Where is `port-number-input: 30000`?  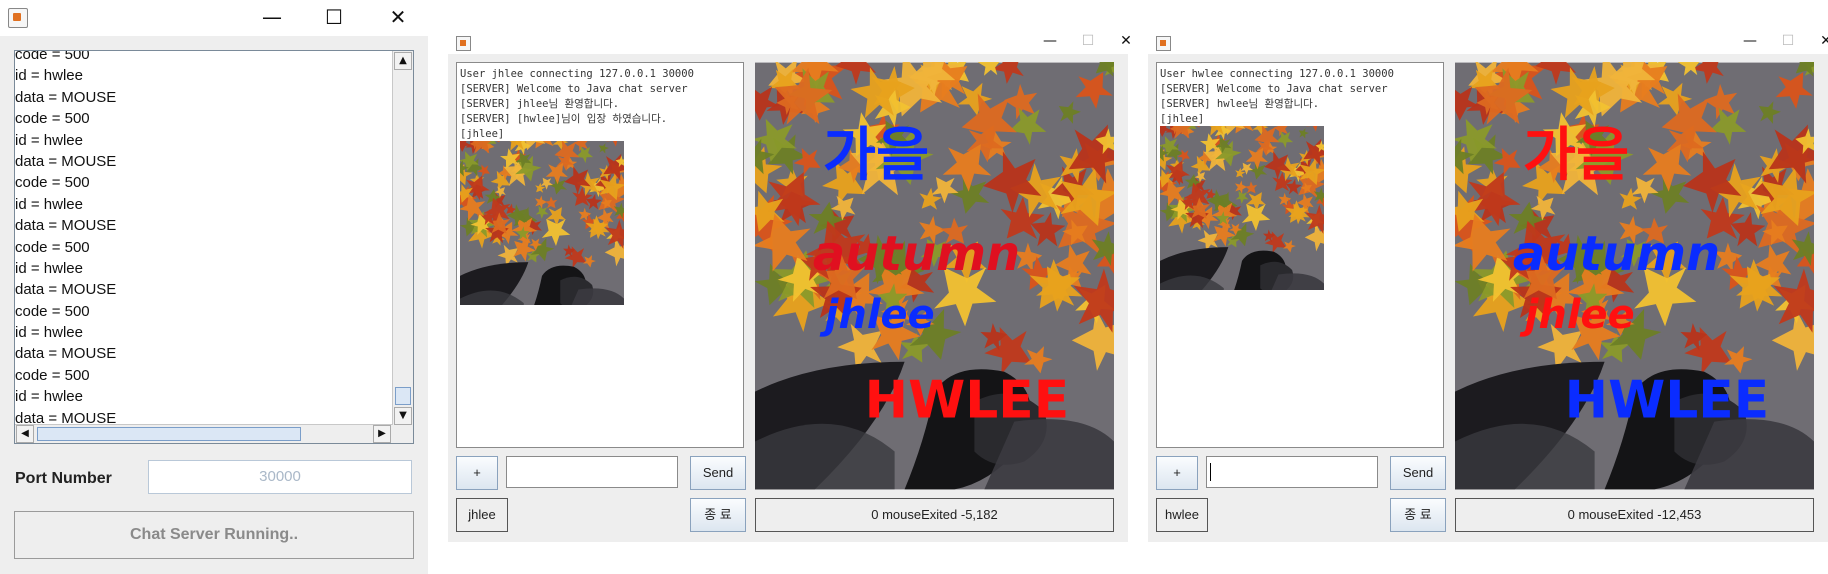
port-number-input: 30000 is located at coordinates (280, 477).